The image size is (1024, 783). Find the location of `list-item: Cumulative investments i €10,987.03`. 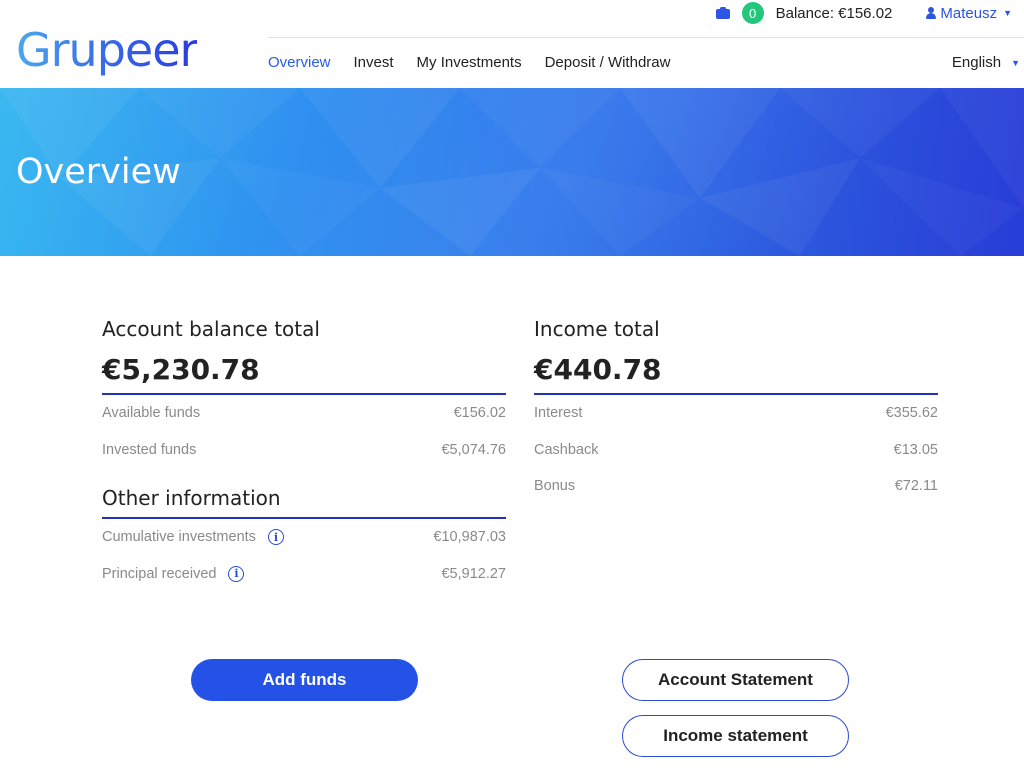

list-item: Cumulative investments i €10,987.03 is located at coordinates (304, 537).